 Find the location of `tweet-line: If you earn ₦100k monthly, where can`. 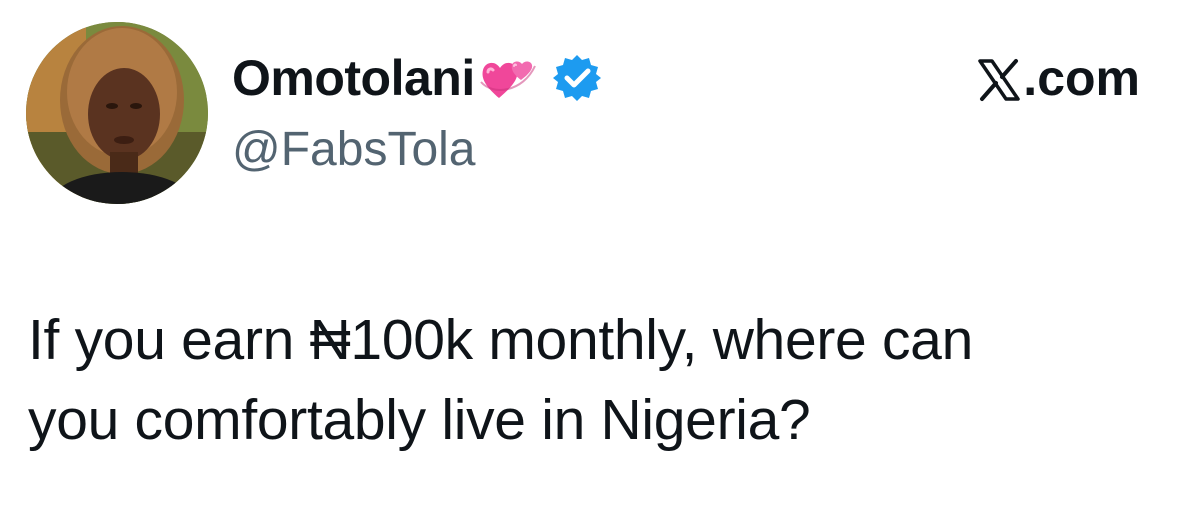

tweet-line: If you earn ₦100k monthly, where can is located at coordinates (500, 340).